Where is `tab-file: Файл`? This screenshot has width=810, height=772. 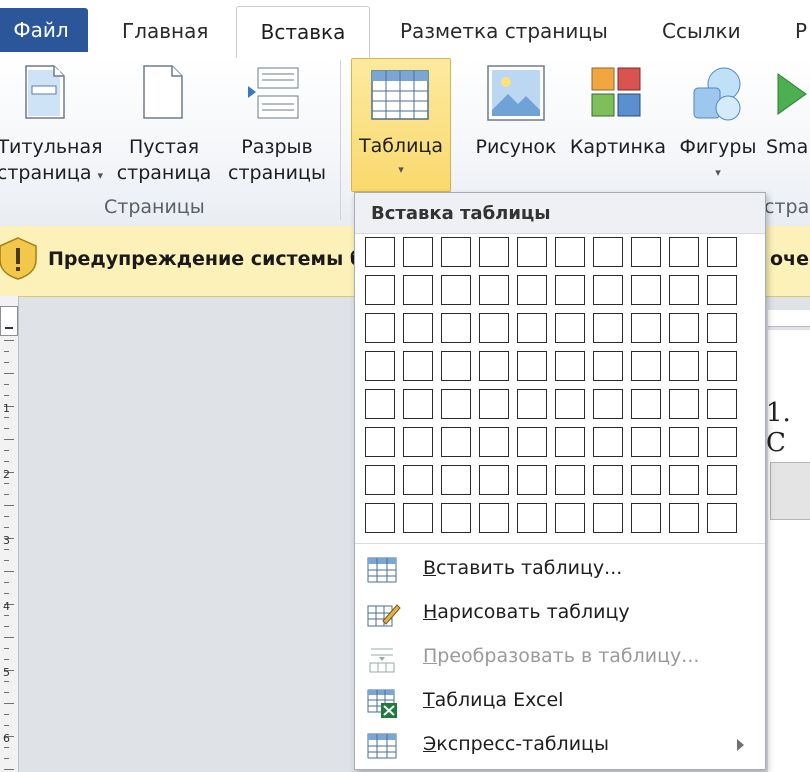
tab-file: Файл is located at coordinates (44, 30).